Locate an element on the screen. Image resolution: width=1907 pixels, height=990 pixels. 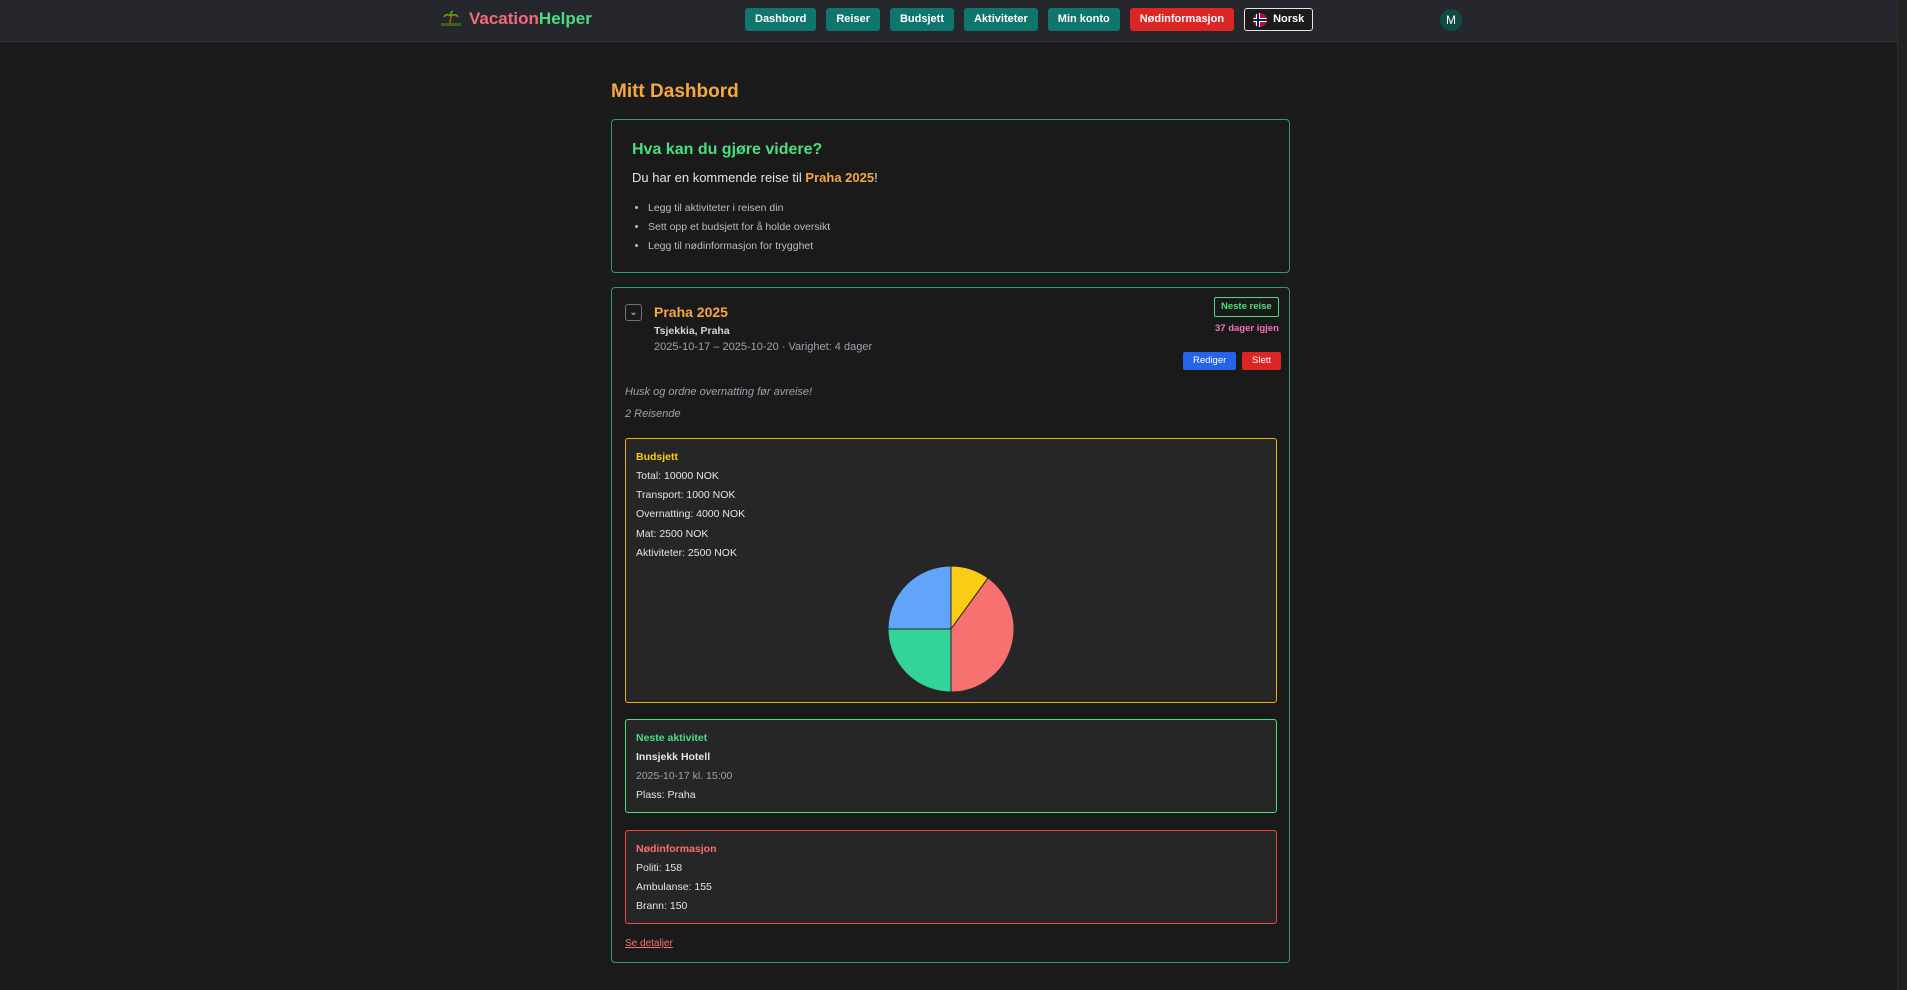
norway-flag-icon is located at coordinates (1260, 19).